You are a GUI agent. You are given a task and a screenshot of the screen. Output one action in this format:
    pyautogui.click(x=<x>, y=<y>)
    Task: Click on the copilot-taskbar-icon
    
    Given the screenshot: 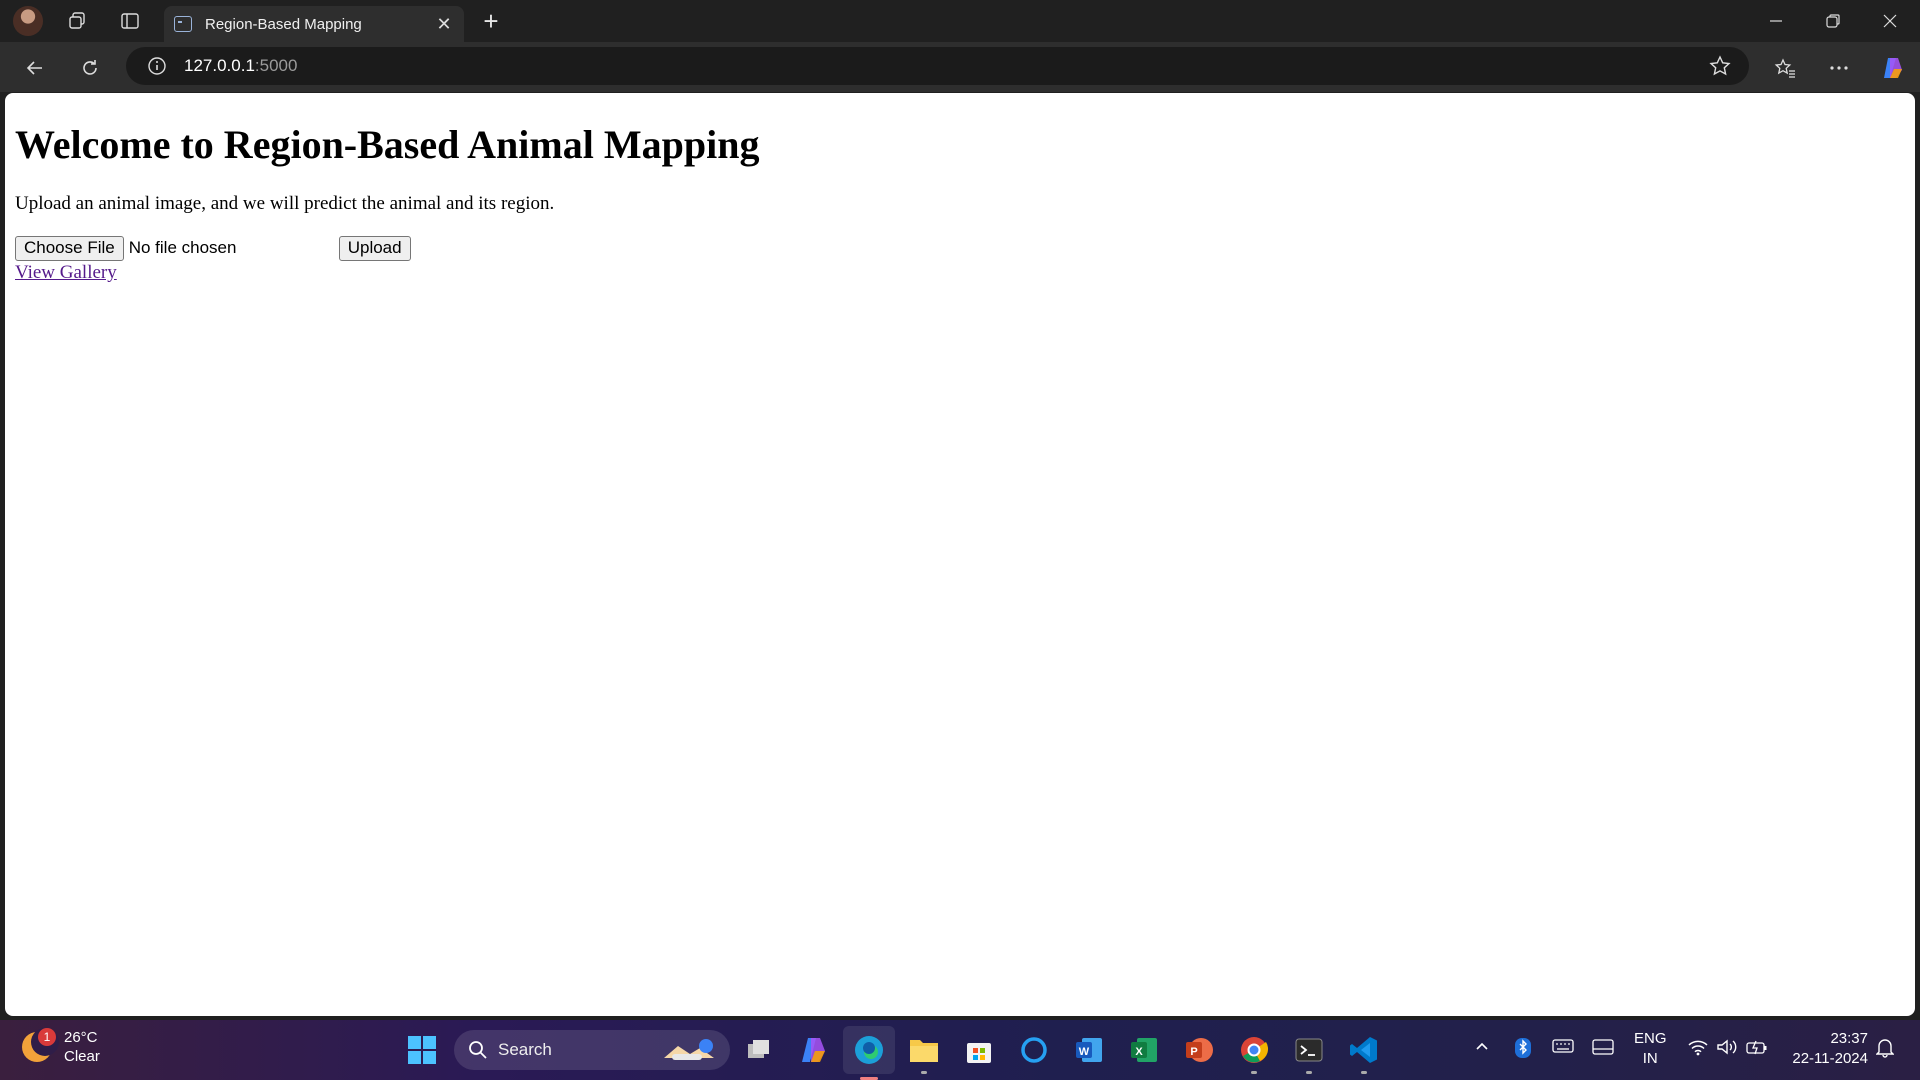 What is the action you would take?
    pyautogui.click(x=814, y=1050)
    